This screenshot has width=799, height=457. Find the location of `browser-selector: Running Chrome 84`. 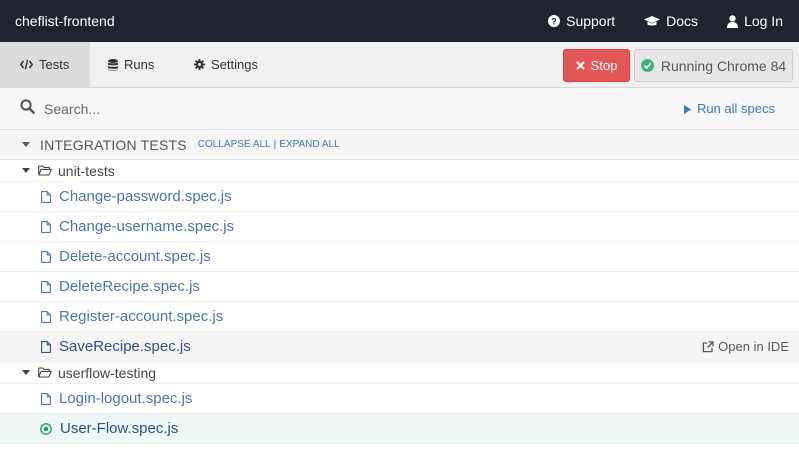

browser-selector: Running Chrome 84 is located at coordinates (713, 65).